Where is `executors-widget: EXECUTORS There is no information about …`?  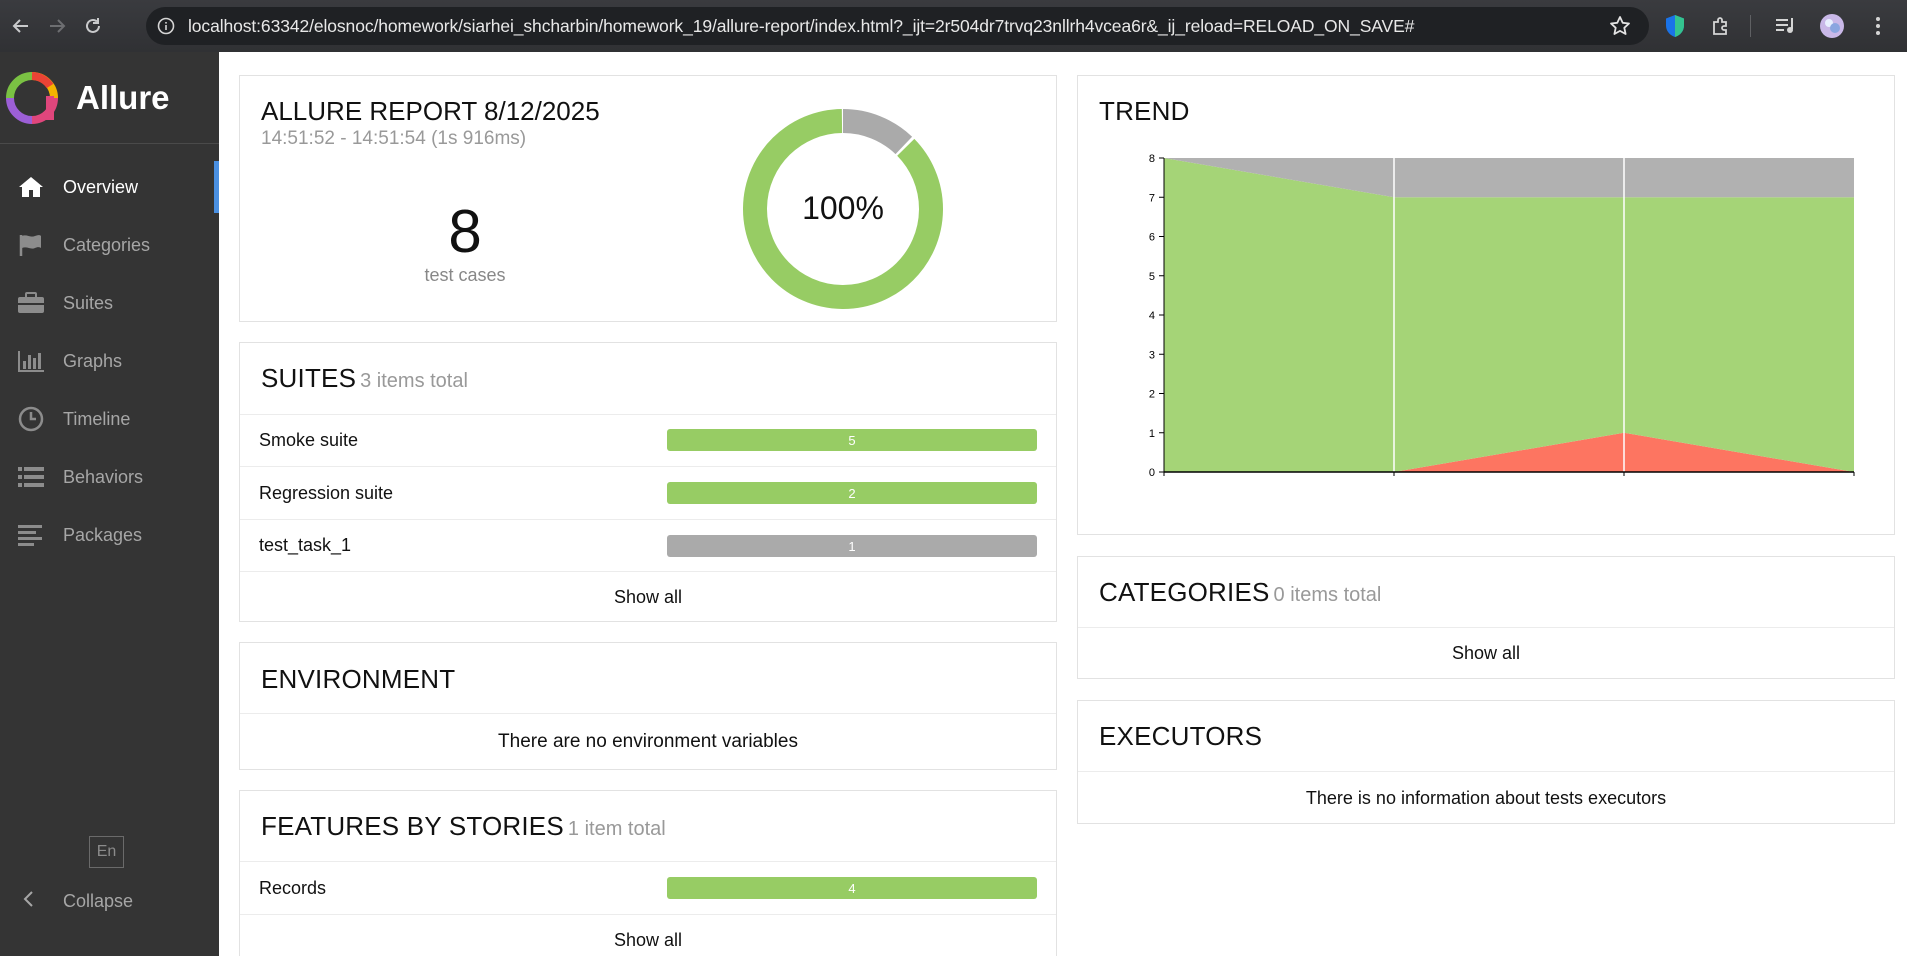 executors-widget: EXECUTORS There is no information about … is located at coordinates (1486, 762).